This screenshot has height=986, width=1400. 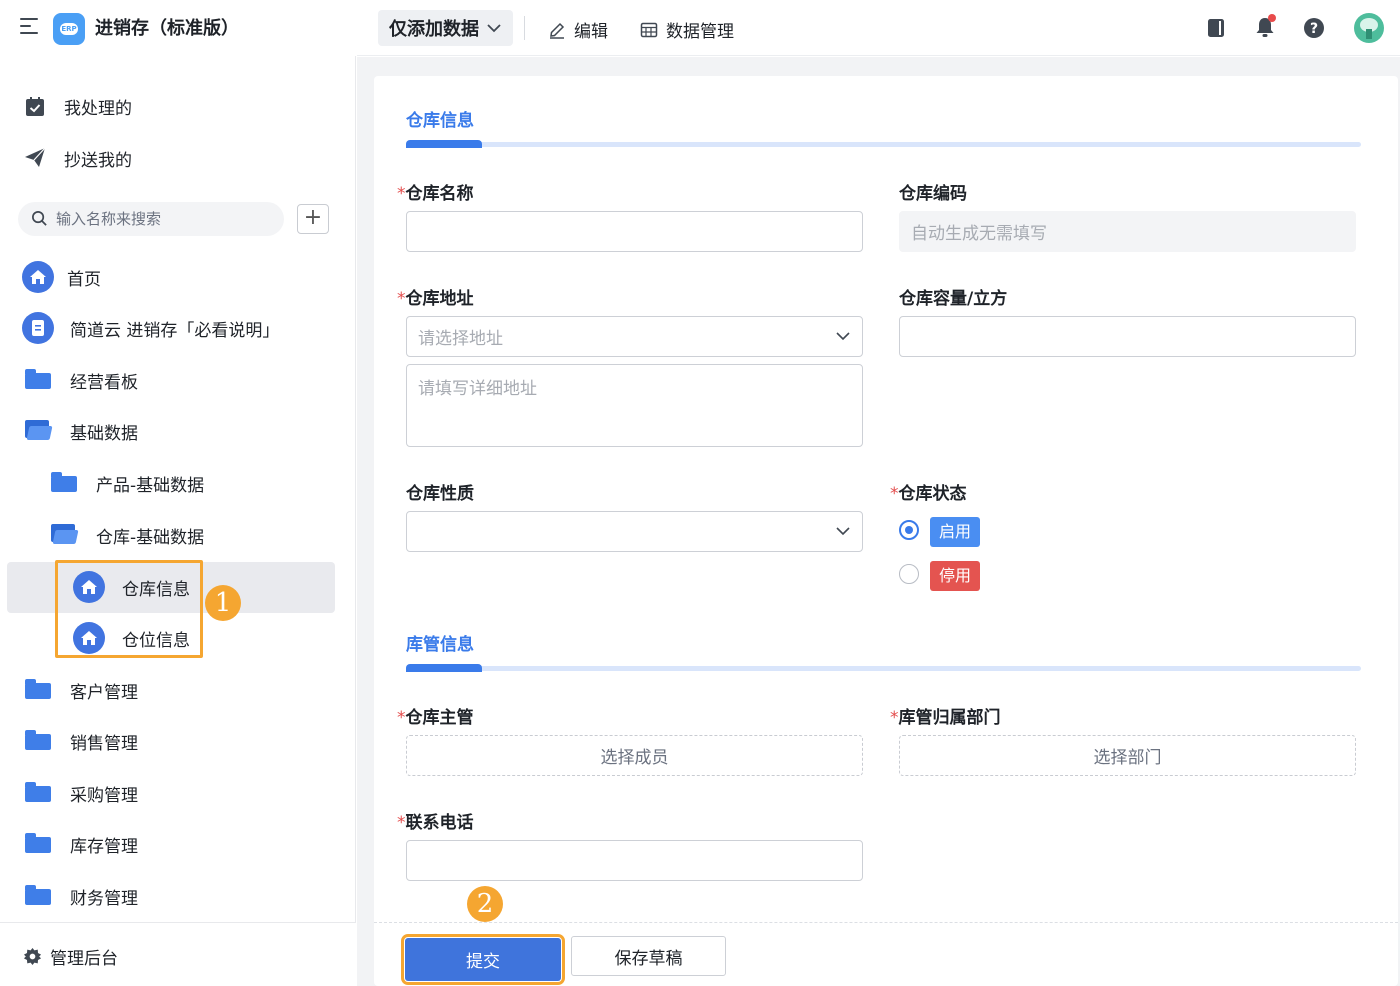 I want to click on address-detail-placeholder: 请填写详细地址, so click(x=477, y=389).